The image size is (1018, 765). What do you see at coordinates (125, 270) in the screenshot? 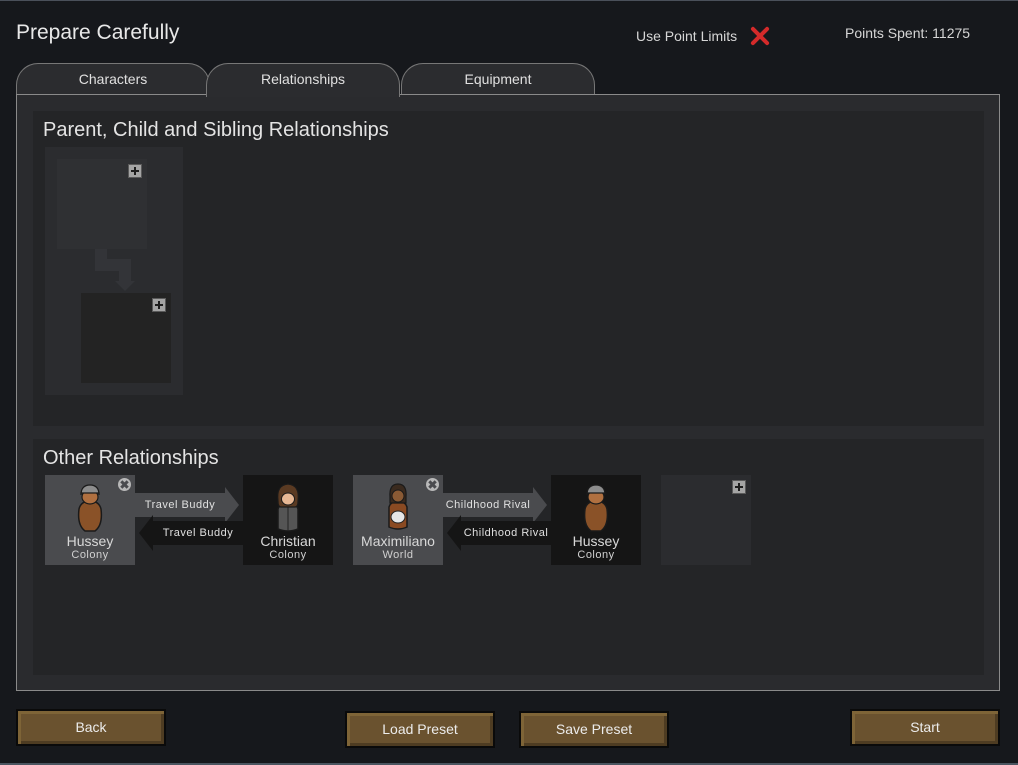
I see `tree-connector` at bounding box center [125, 270].